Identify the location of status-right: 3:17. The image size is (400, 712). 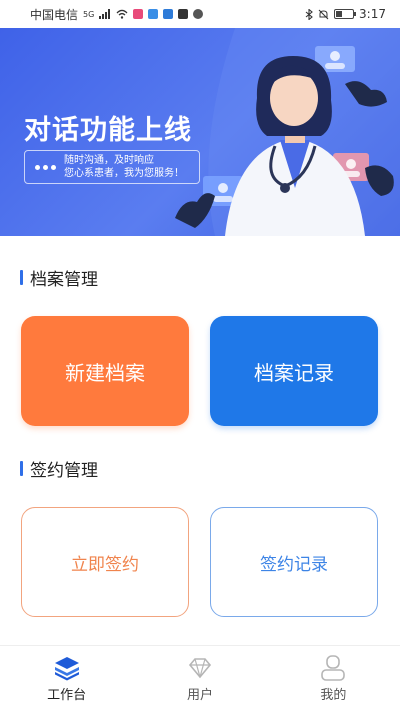
(345, 14).